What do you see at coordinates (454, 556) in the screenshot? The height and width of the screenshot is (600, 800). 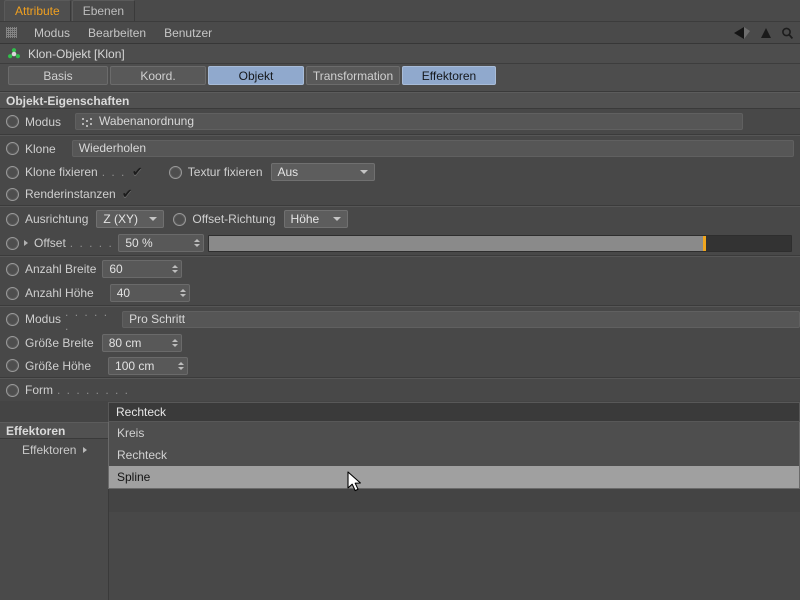 I see `panel-empty-area` at bounding box center [454, 556].